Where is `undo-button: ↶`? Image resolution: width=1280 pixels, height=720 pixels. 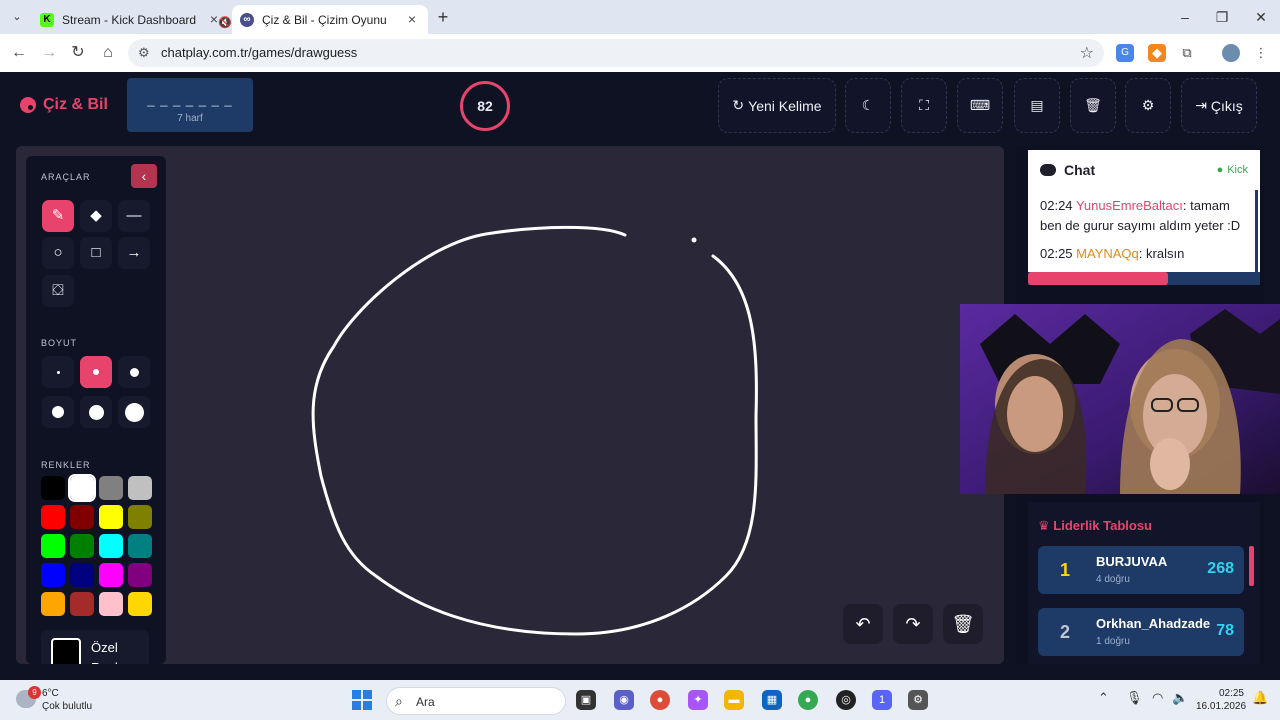
undo-button: ↶ is located at coordinates (863, 624).